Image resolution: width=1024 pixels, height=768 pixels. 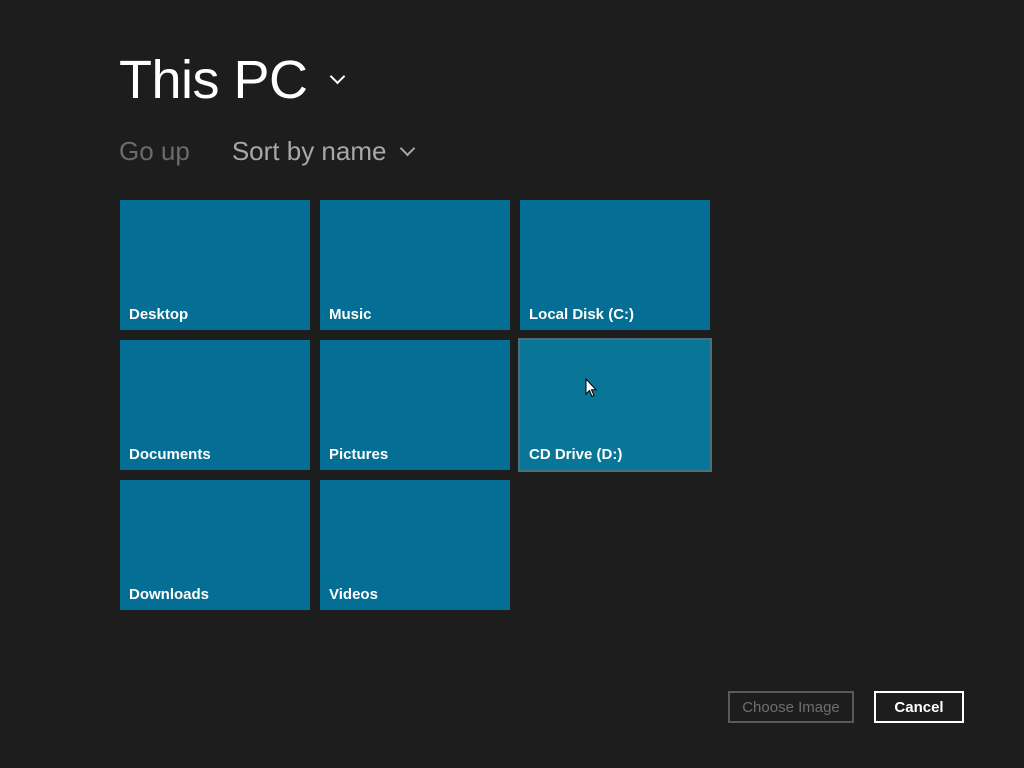 What do you see at coordinates (415, 405) in the screenshot?
I see `tile-pictures: Pictures` at bounding box center [415, 405].